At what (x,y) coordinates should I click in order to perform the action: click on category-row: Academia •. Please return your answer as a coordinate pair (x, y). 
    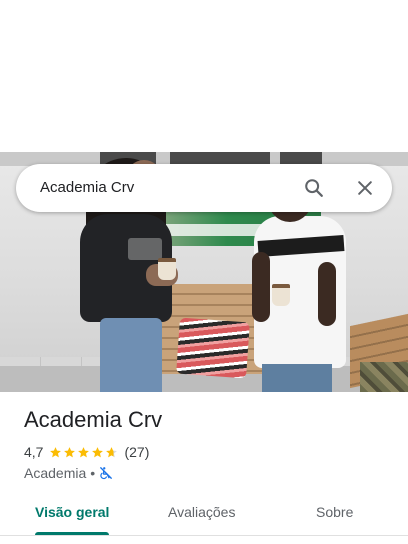
    Looking at the image, I should click on (68, 473).